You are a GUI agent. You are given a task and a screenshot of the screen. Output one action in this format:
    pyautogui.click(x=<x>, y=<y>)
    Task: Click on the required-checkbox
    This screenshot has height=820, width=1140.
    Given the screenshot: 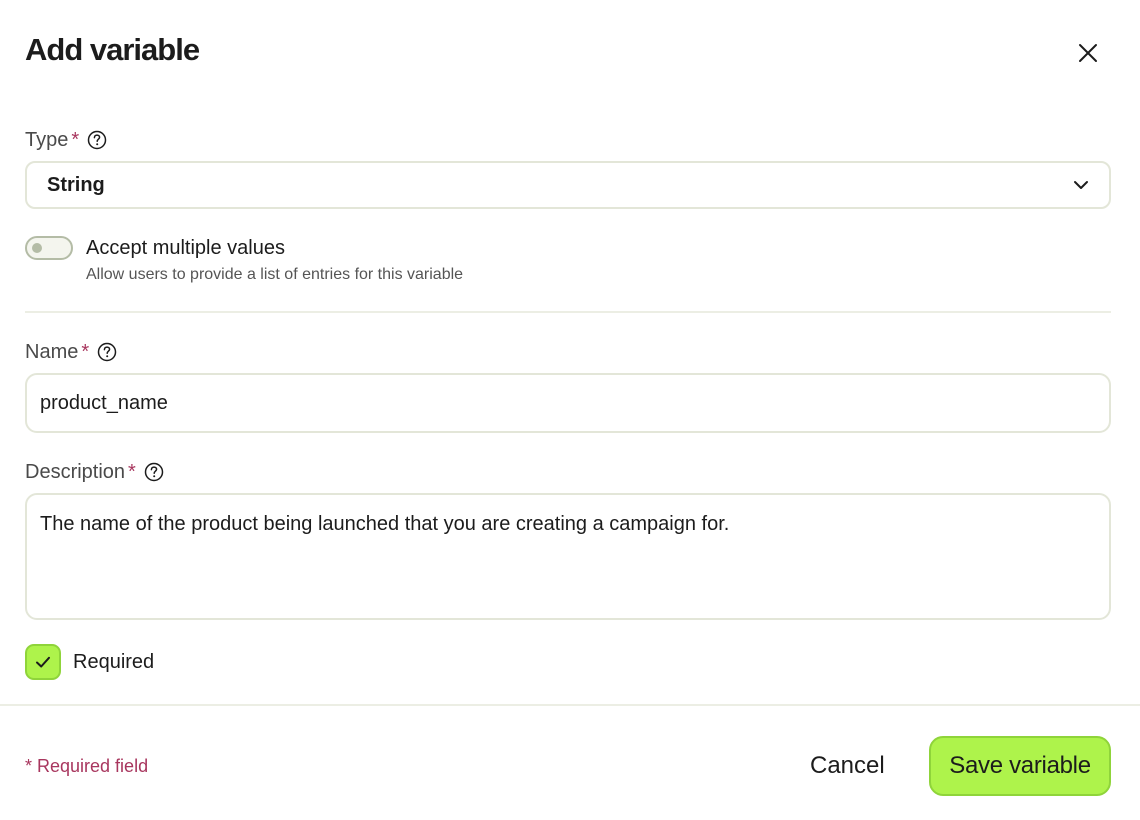 What is the action you would take?
    pyautogui.click(x=43, y=662)
    